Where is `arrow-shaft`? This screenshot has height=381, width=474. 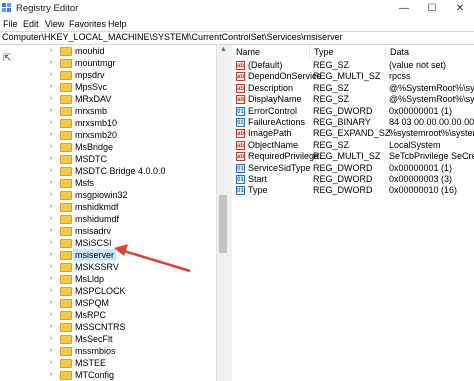
arrow-shaft is located at coordinates (157, 261).